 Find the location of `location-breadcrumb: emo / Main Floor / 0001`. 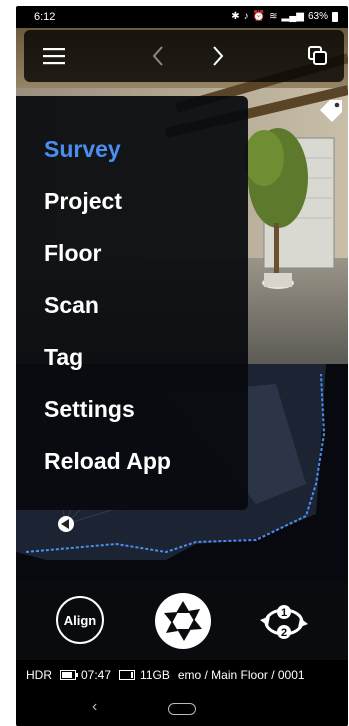

location-breadcrumb: emo / Main Floor / 0001 is located at coordinates (241, 675).